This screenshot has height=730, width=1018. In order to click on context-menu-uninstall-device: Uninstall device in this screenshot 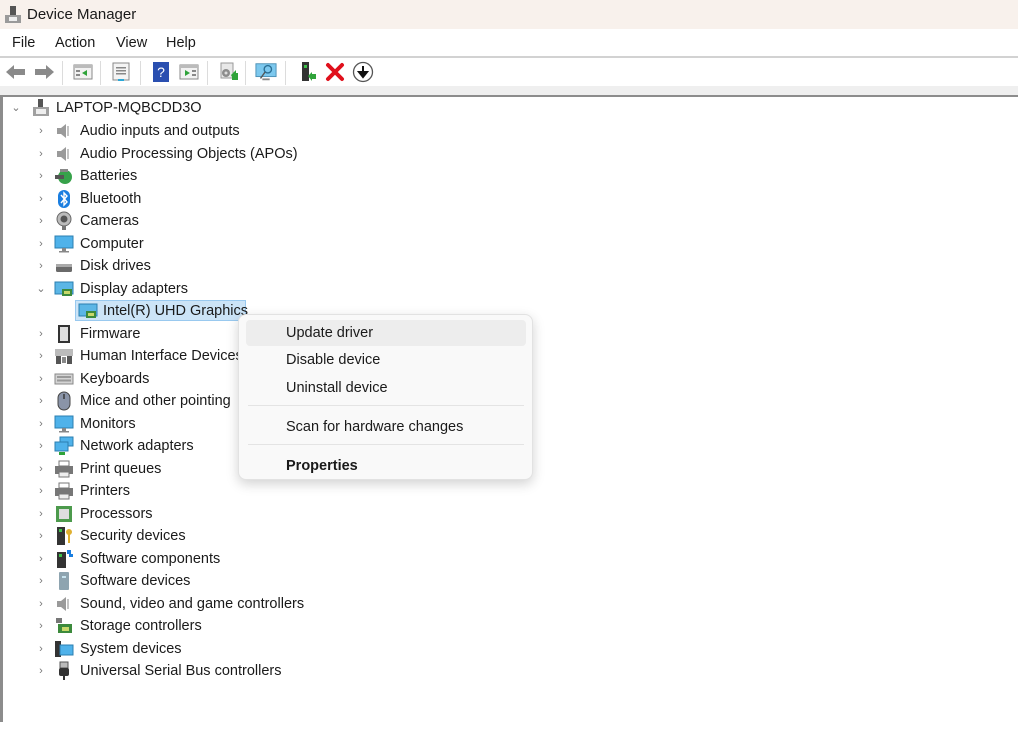, I will do `click(386, 388)`.